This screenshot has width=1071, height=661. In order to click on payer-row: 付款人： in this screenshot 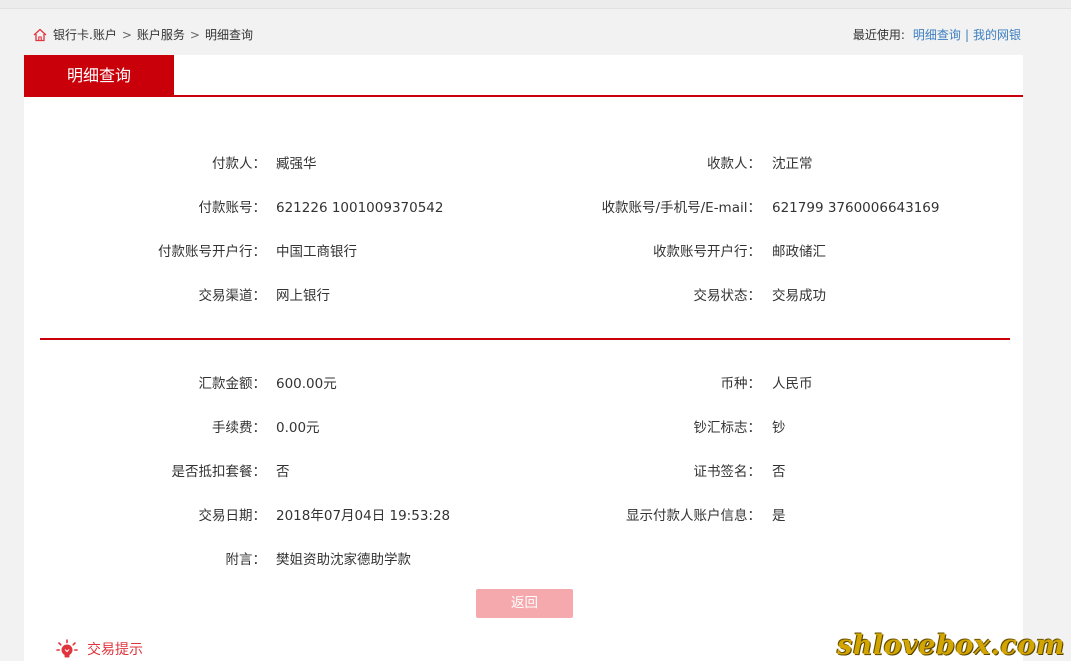, I will do `click(145, 164)`.